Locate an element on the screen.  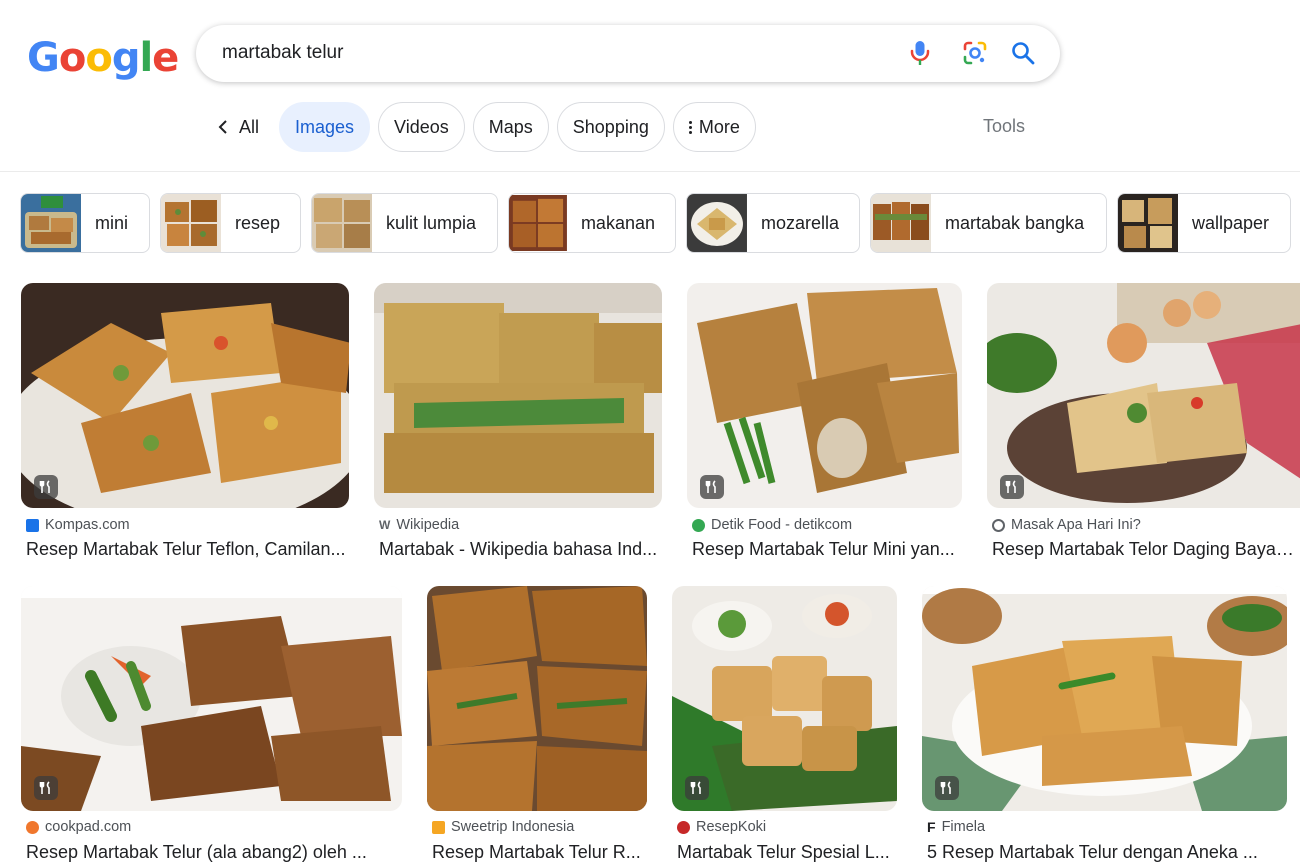
result-source: F Fimela is located at coordinates (956, 827).